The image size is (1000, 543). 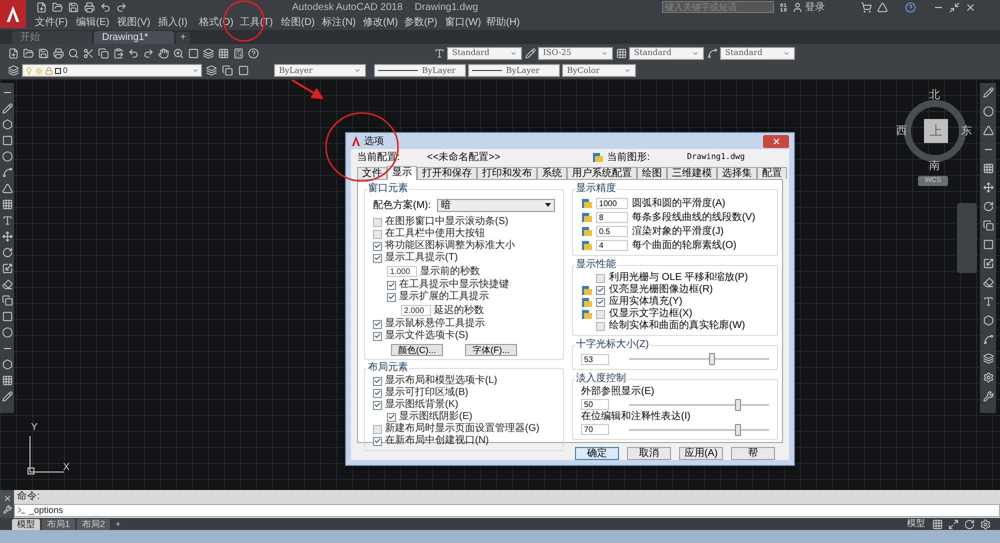 What do you see at coordinates (575, 53) in the screenshot?
I see `style-dropdown: ISO-25` at bounding box center [575, 53].